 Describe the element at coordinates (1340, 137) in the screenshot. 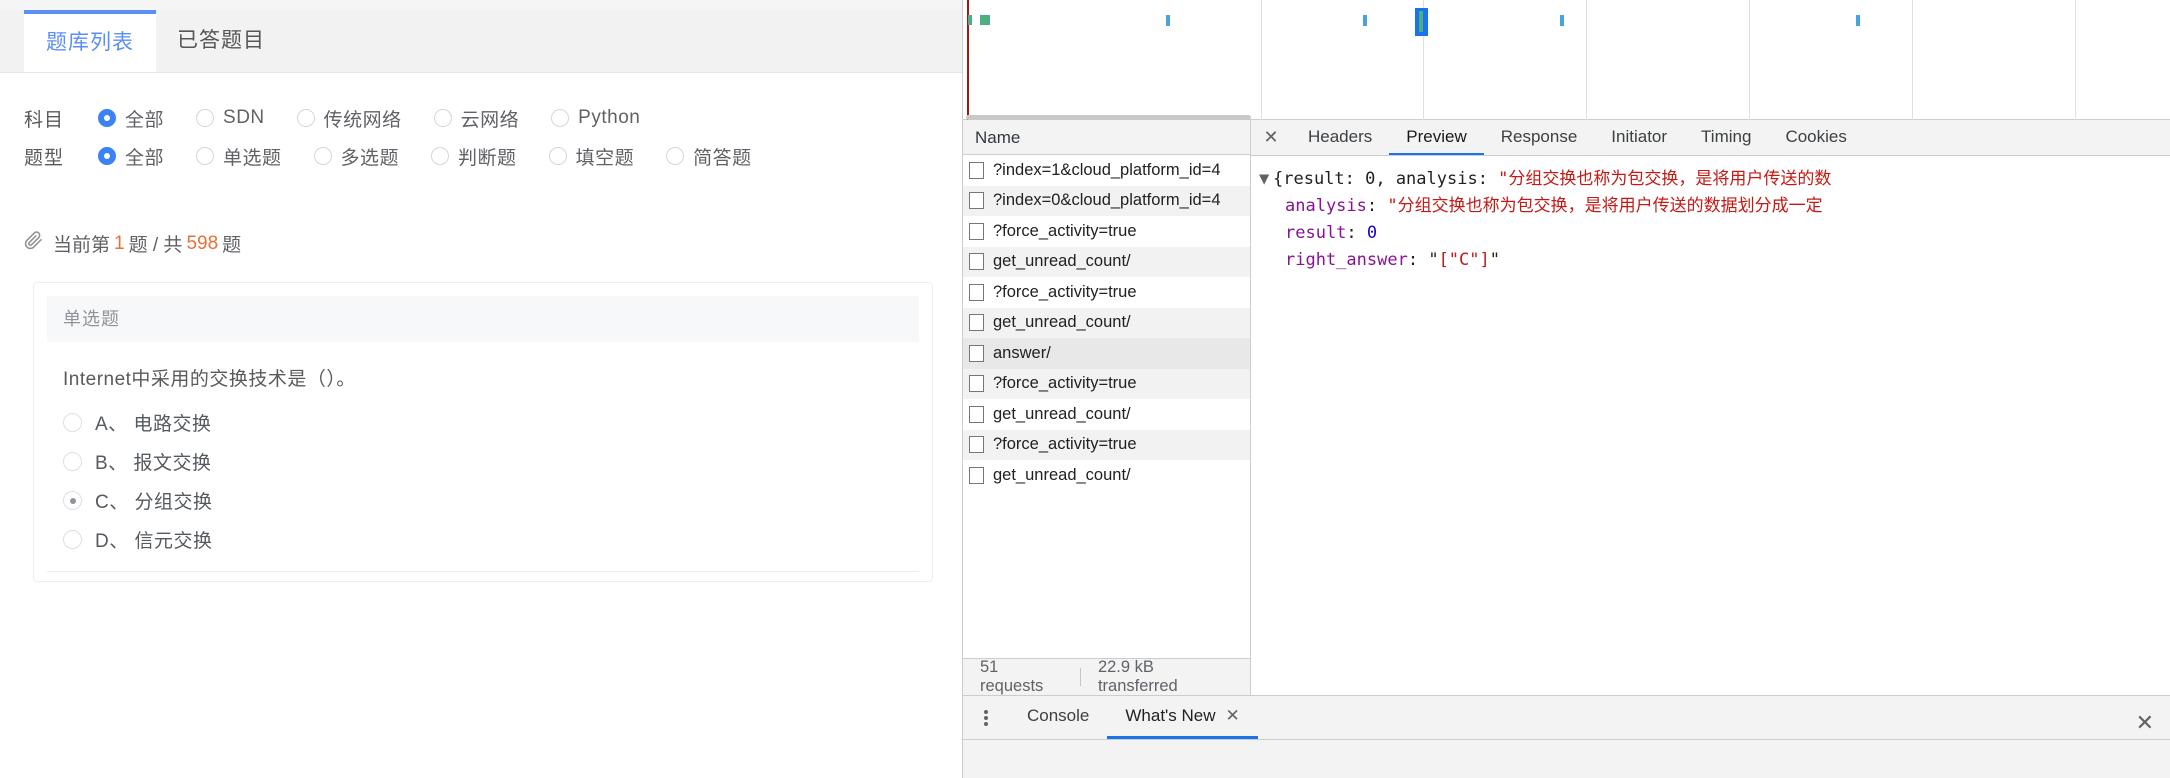

I see `tab-headers: Headers` at that location.